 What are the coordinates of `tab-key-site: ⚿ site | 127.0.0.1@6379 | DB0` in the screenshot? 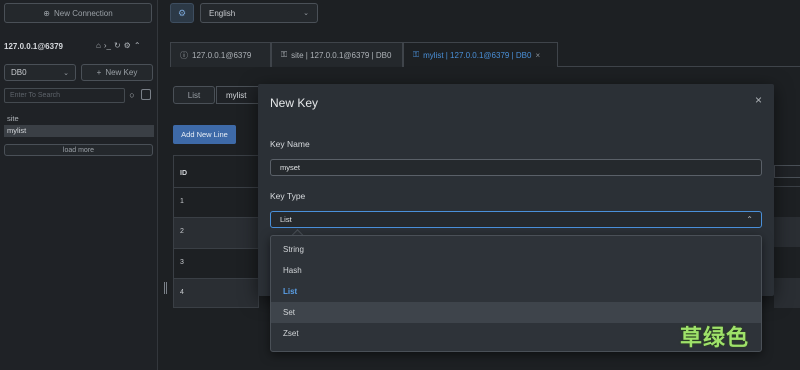 It's located at (337, 54).